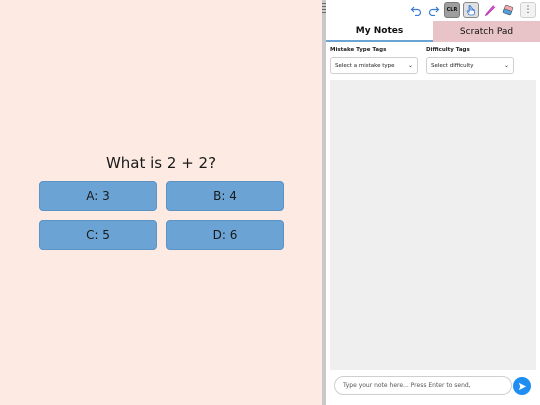 This screenshot has width=540, height=405. I want to click on clear-button: CLR, so click(452, 10).